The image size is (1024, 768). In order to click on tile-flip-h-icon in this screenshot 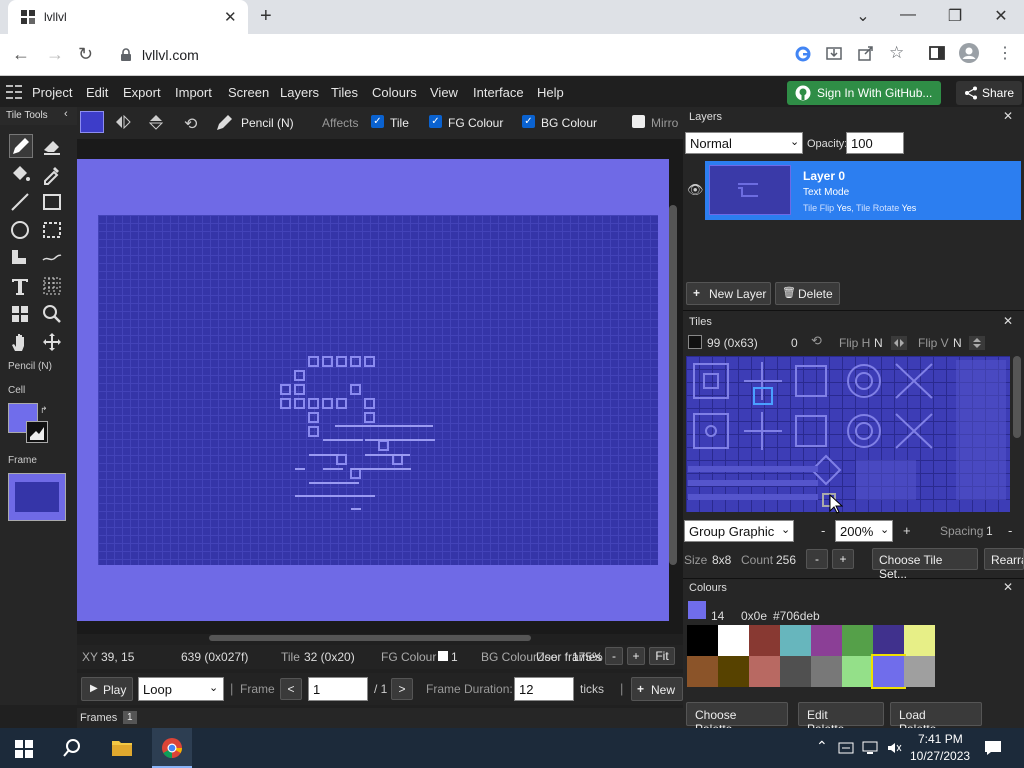, I will do `click(899, 343)`.